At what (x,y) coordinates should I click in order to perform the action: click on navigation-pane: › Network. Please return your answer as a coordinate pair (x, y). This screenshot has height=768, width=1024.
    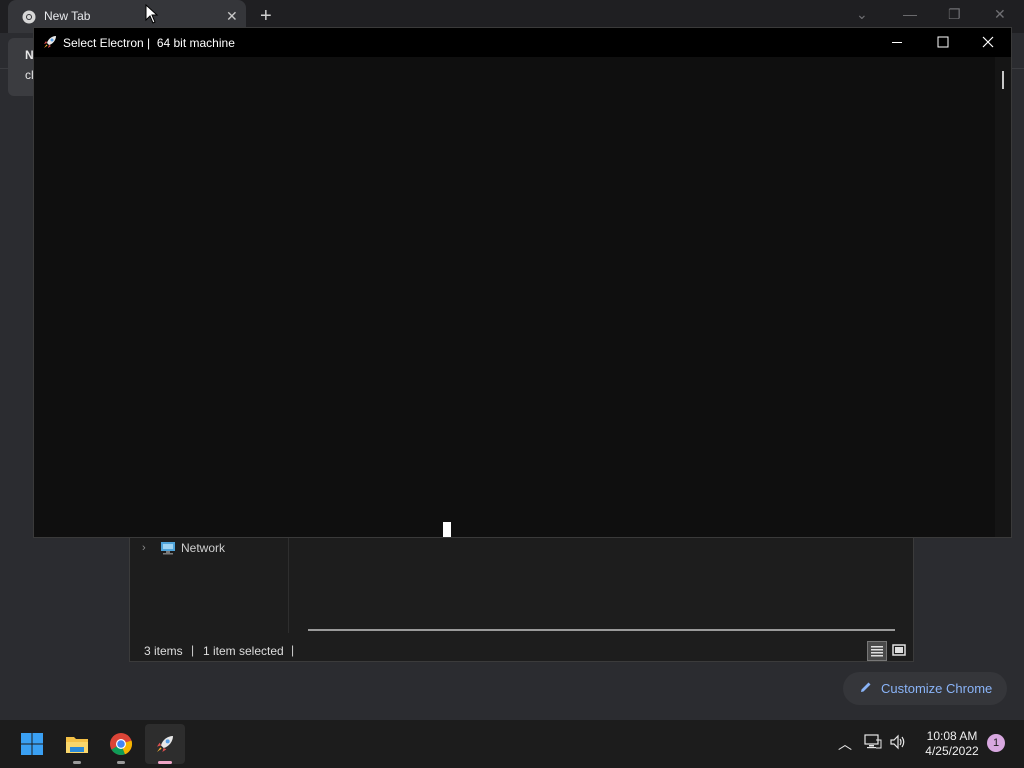
    Looking at the image, I should click on (209, 585).